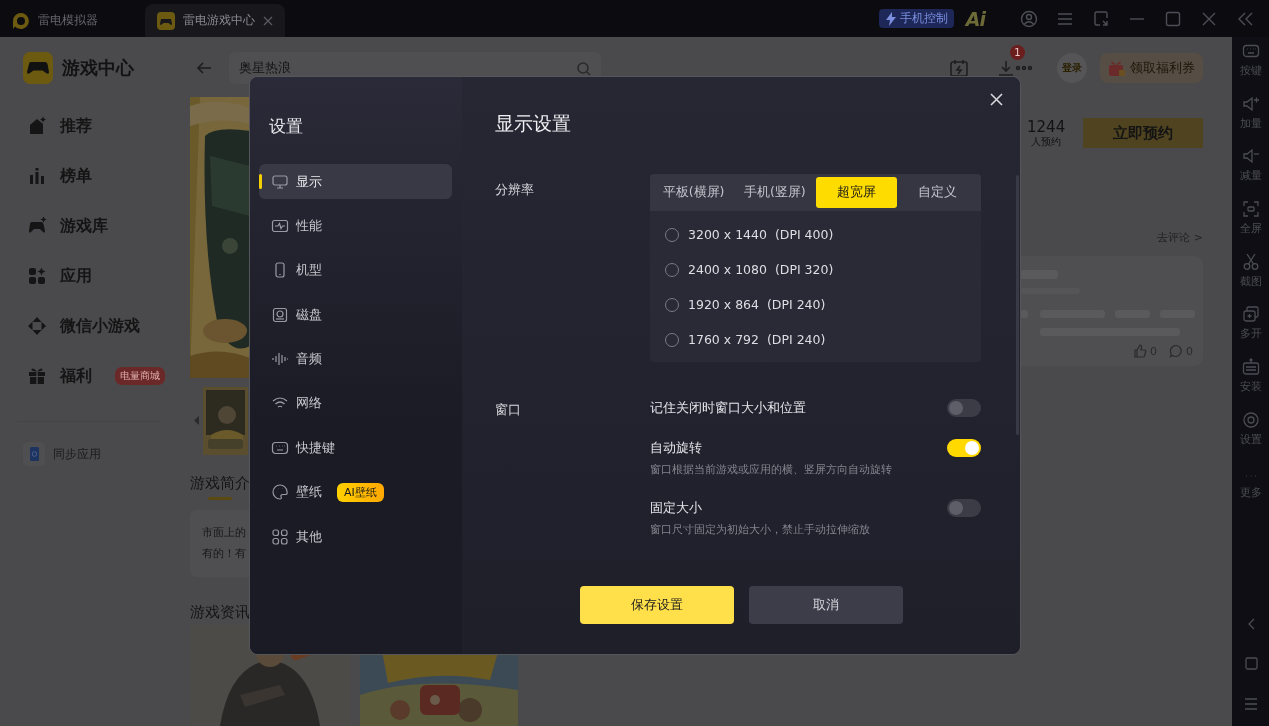 This screenshot has width=1269, height=726. I want to click on fullscreen-icon, so click(1250, 209).